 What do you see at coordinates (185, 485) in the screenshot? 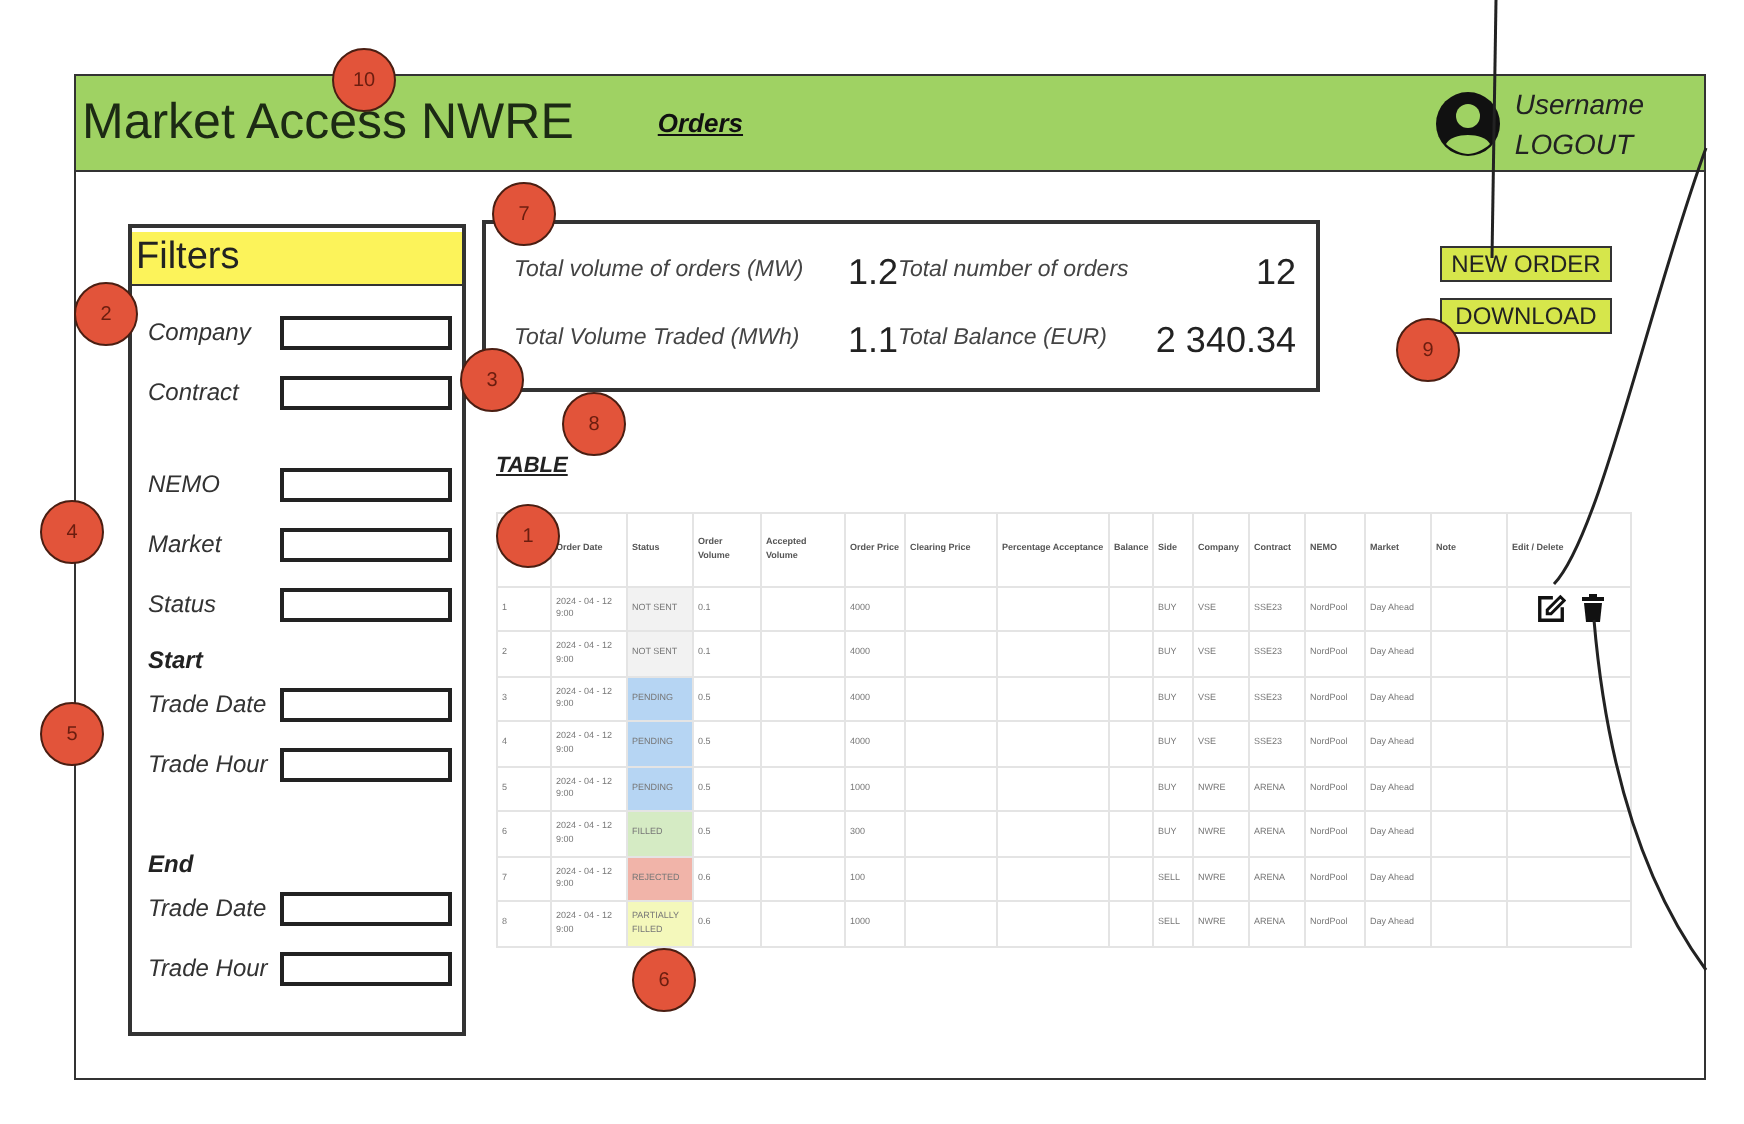
I see `filter-label: NEMO` at bounding box center [185, 485].